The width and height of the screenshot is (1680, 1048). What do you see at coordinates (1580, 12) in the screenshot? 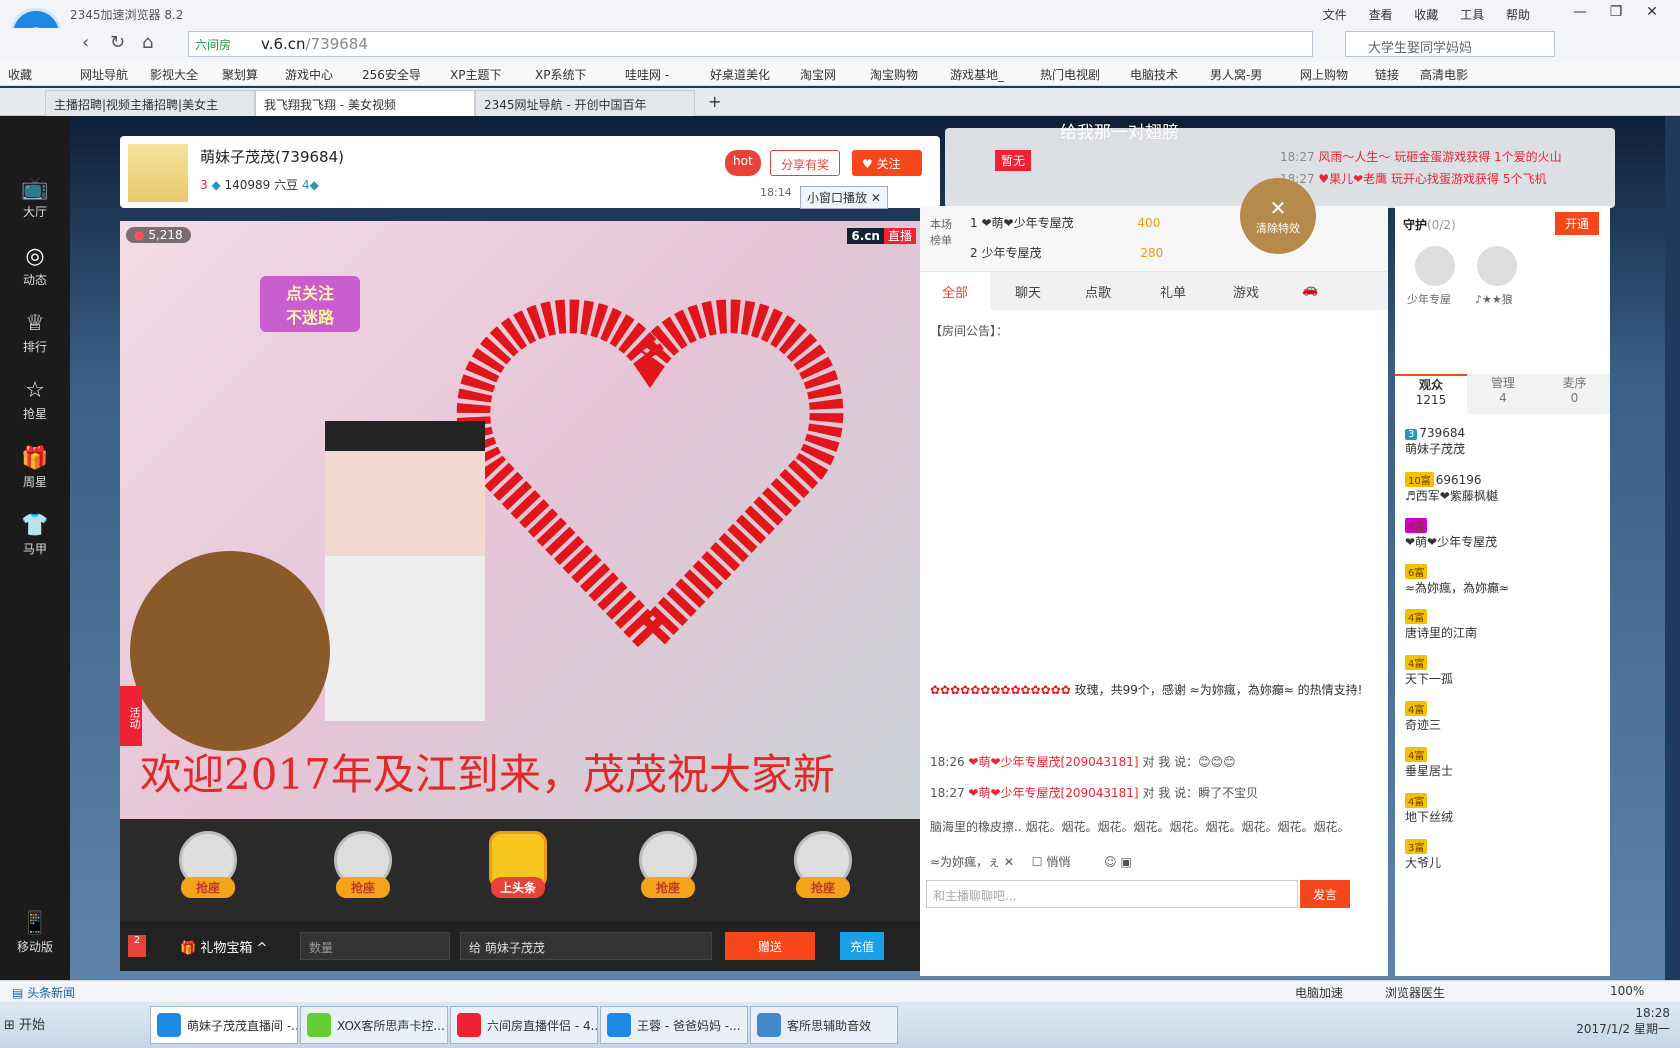
I see `minimize-icon: —` at bounding box center [1580, 12].